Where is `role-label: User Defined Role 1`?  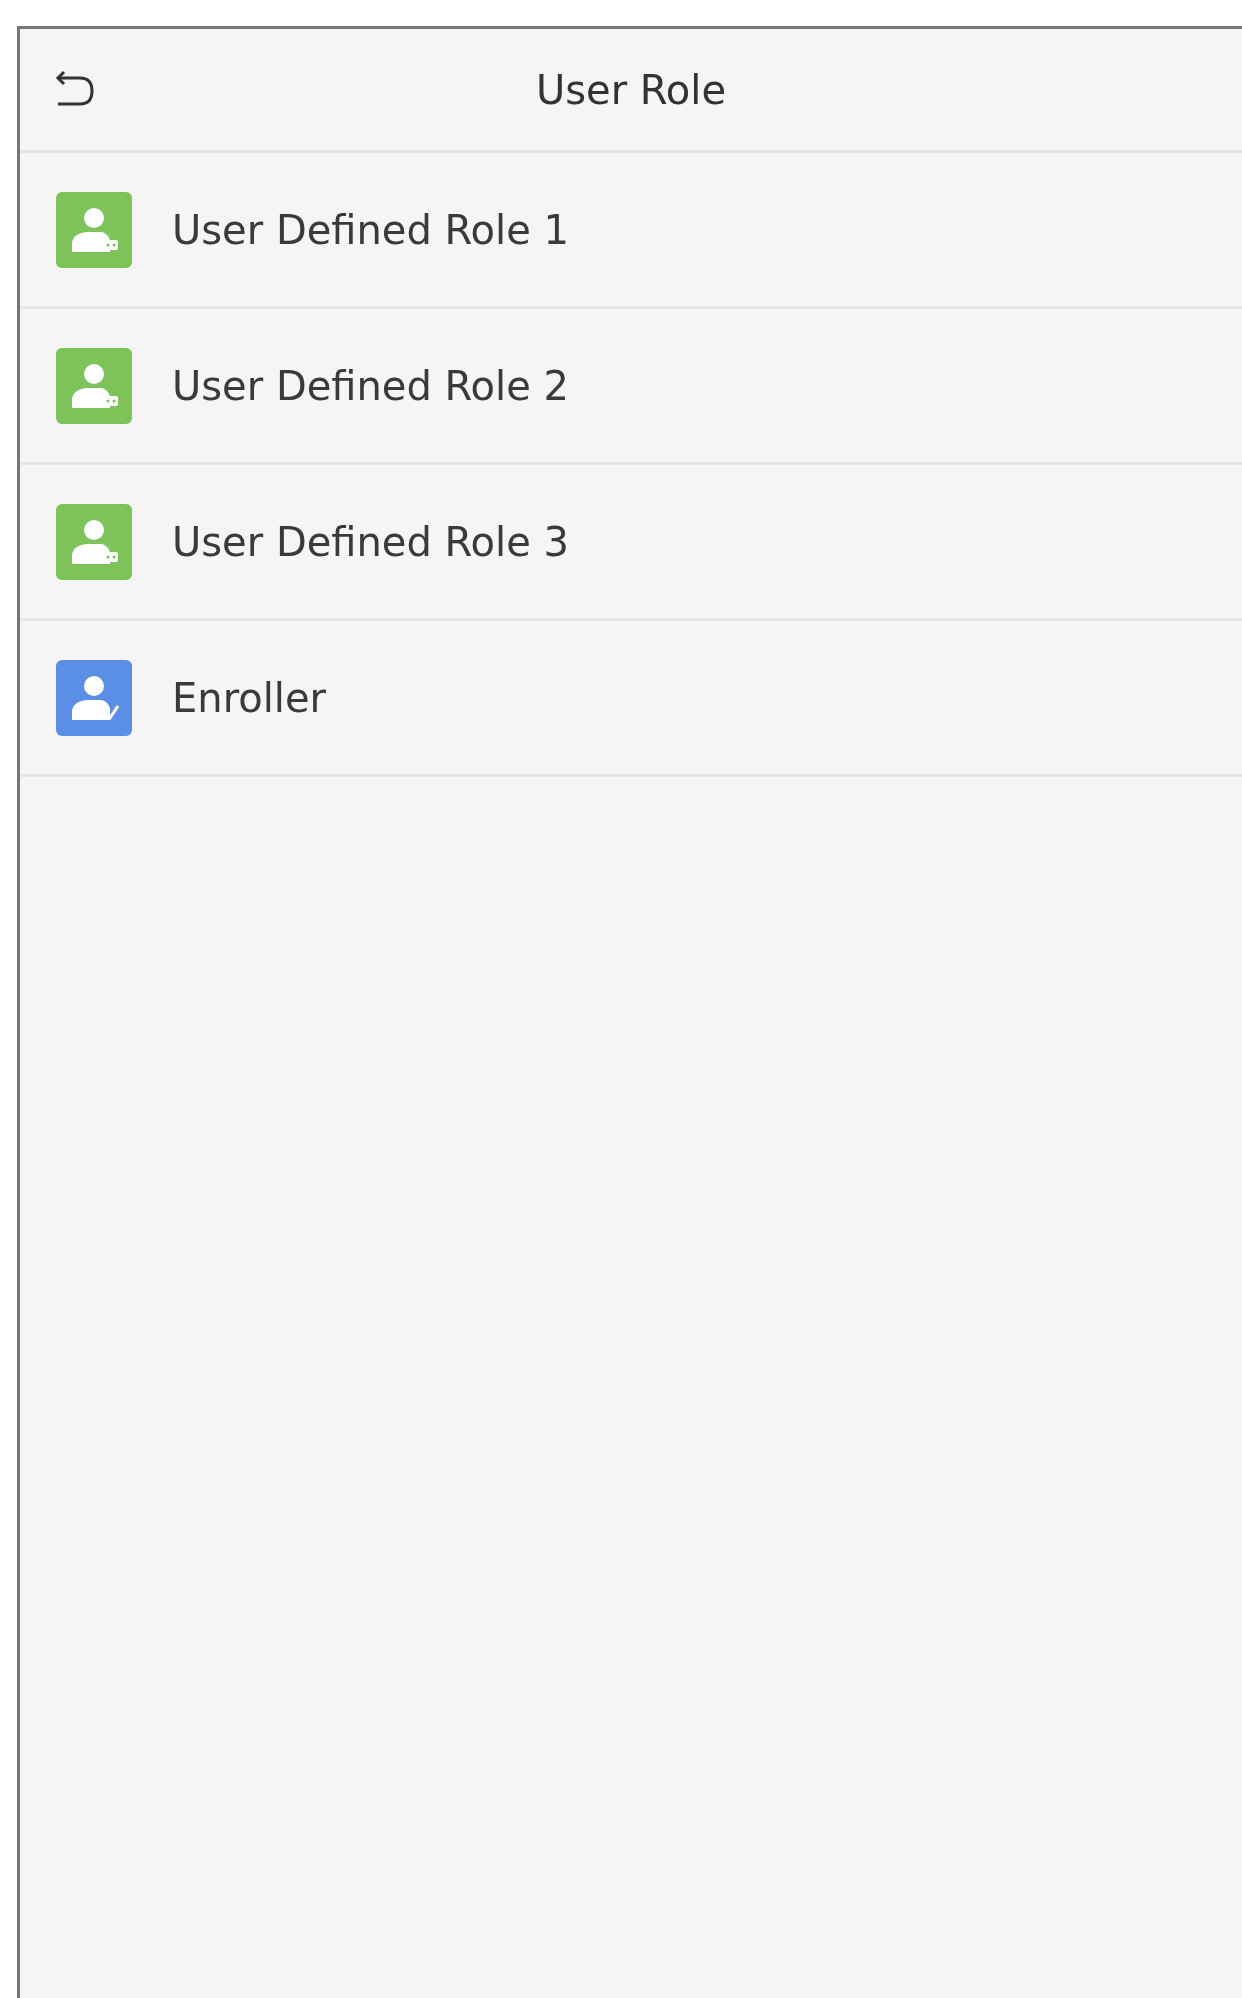 role-label: User Defined Role 1 is located at coordinates (370, 229).